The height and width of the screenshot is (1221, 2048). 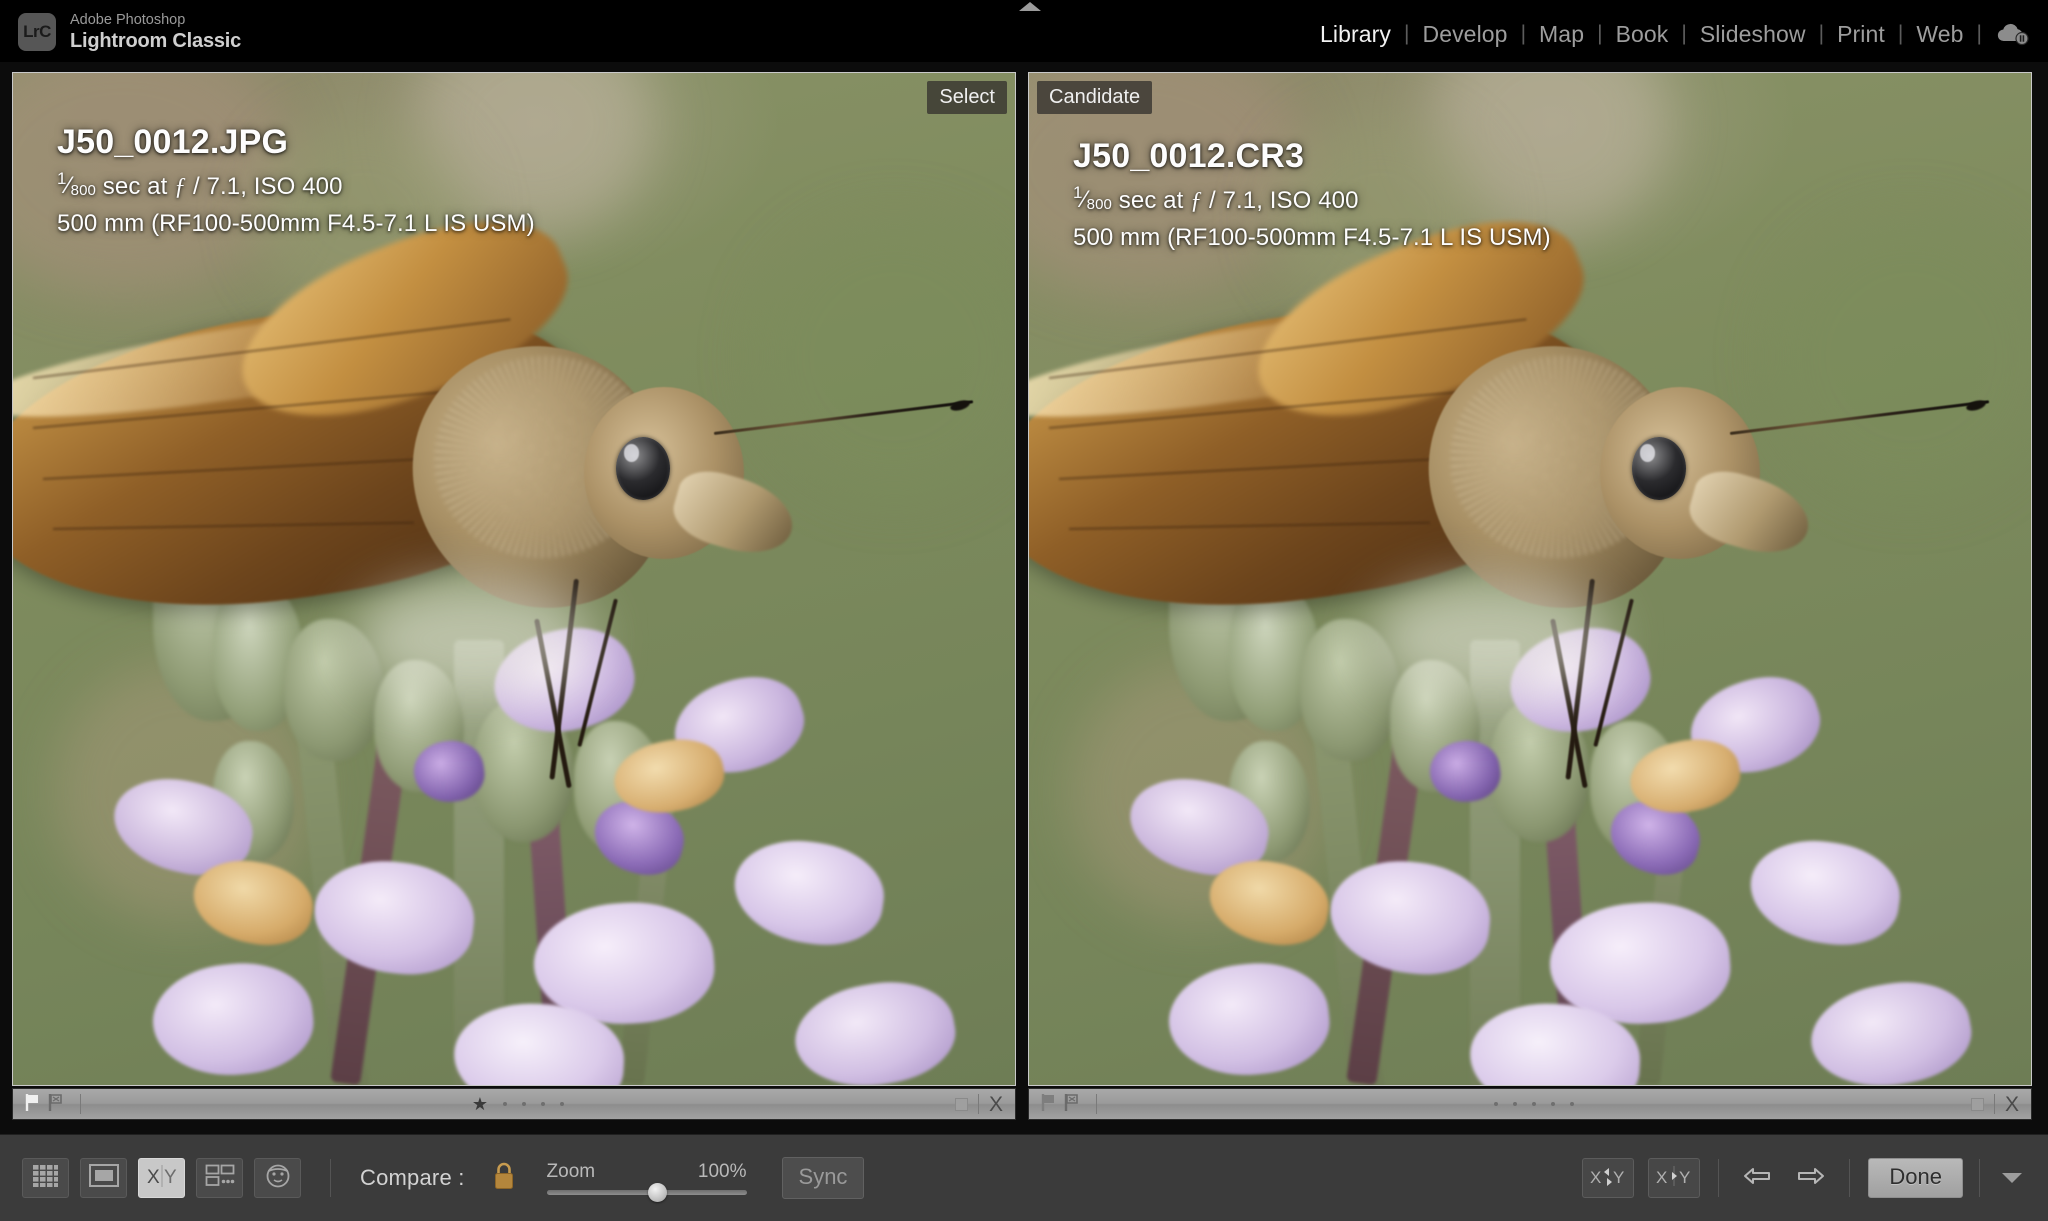 I want to click on cloud-sync-paused-icon, so click(x=2013, y=34).